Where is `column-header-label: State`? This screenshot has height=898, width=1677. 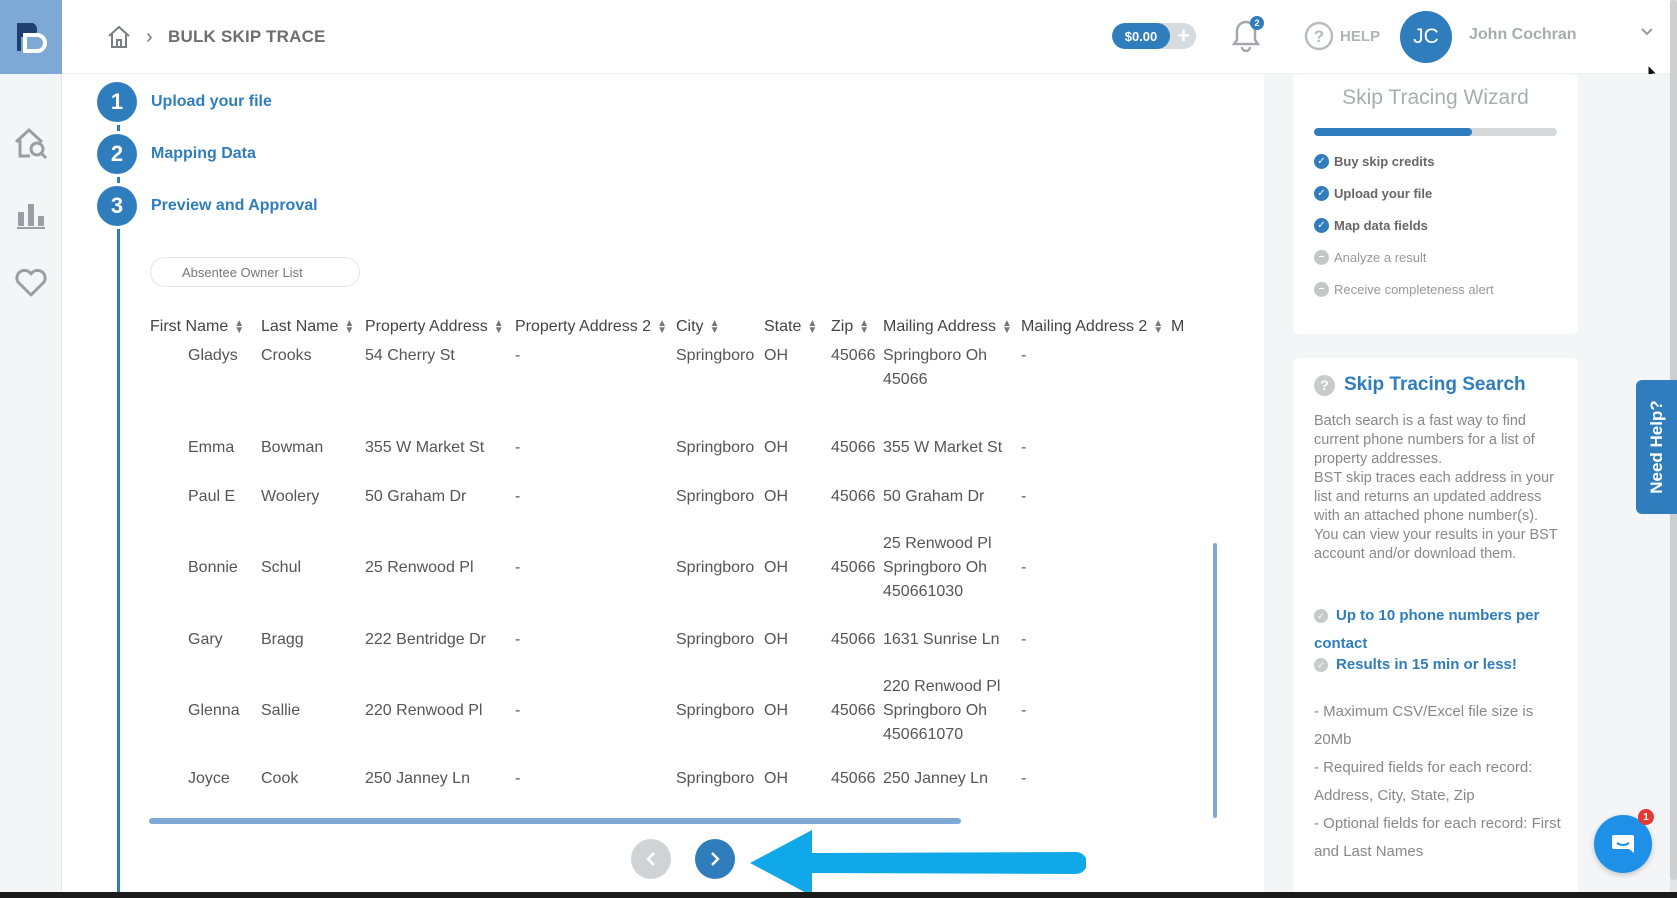
column-header-label: State is located at coordinates (783, 326).